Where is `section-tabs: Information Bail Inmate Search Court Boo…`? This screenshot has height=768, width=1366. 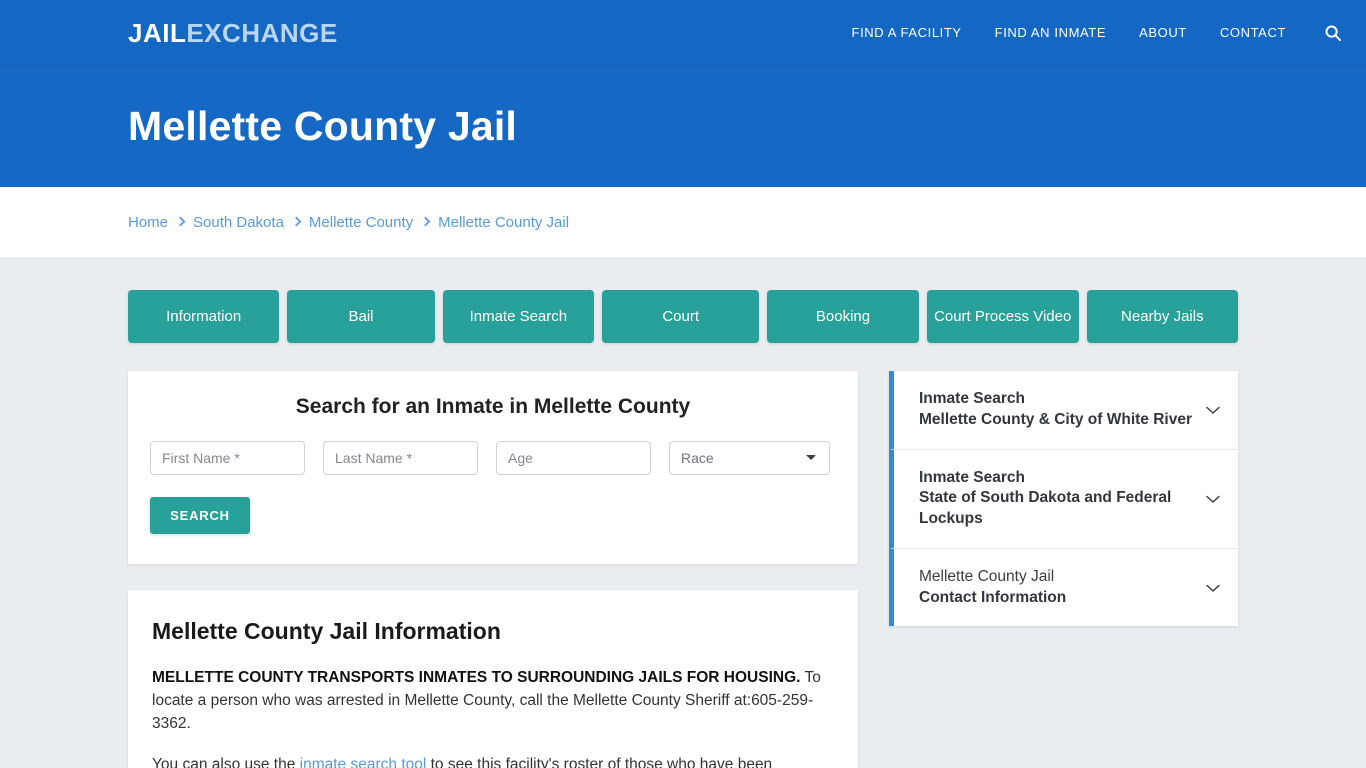
section-tabs: Information Bail Inmate Search Court Boo… is located at coordinates (683, 316).